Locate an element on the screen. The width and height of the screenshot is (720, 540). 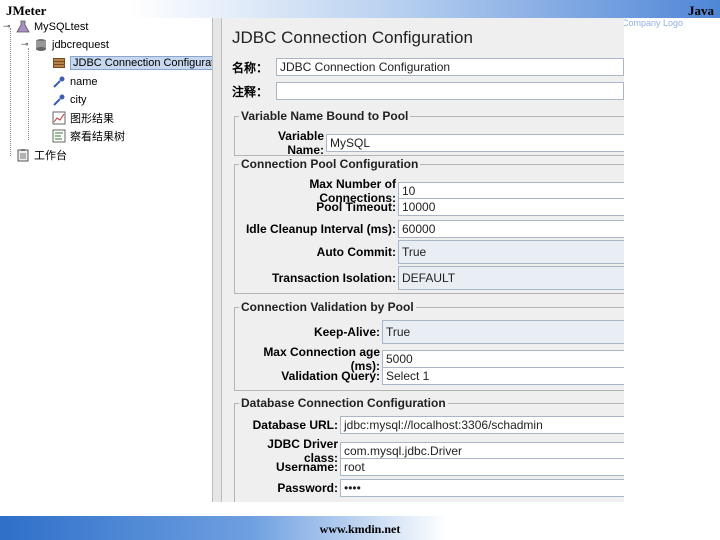
keep-alive-row: Keep-Alive: True is located at coordinates (431, 332).